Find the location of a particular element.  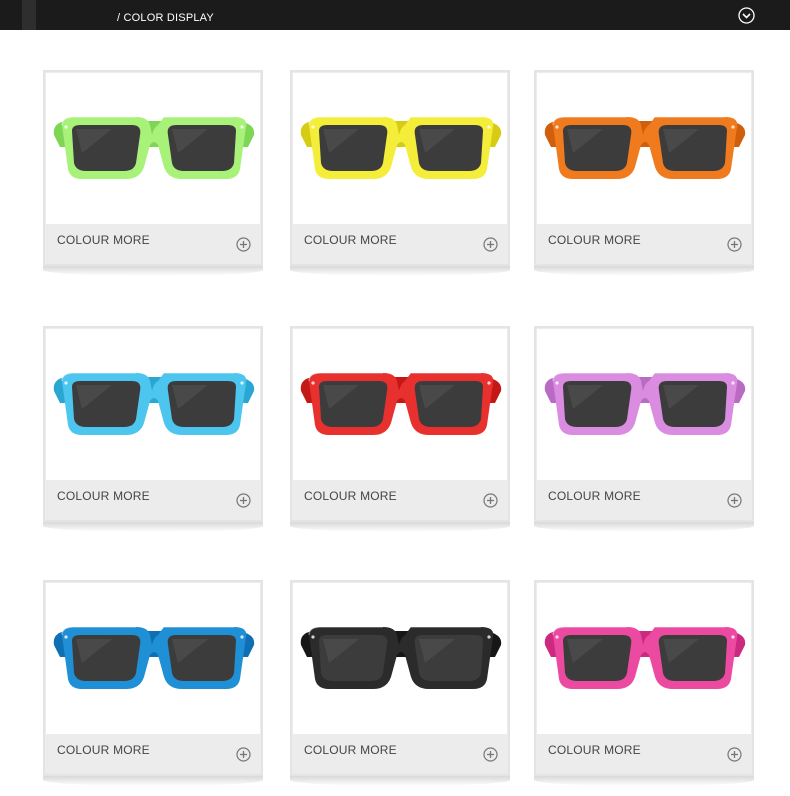

chevron-down-circle-icon is located at coordinates (746, 15).